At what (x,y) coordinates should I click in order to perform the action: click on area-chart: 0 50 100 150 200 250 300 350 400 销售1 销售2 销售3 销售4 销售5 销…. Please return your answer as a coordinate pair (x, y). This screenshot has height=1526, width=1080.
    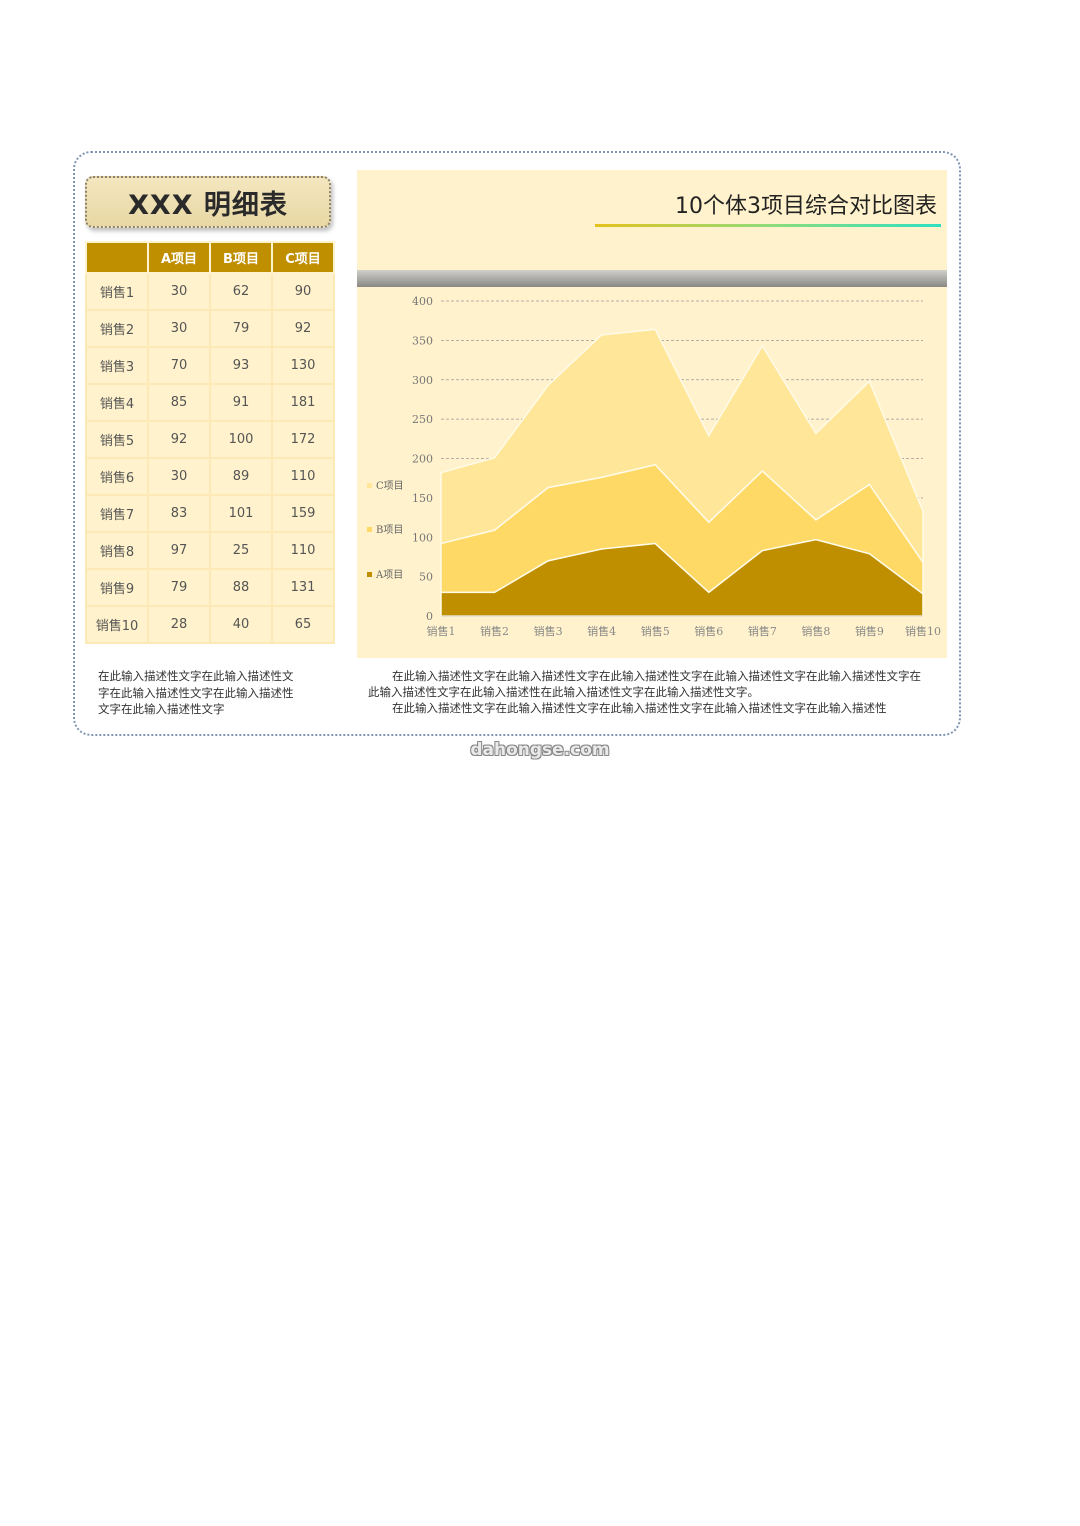
    Looking at the image, I should click on (654, 466).